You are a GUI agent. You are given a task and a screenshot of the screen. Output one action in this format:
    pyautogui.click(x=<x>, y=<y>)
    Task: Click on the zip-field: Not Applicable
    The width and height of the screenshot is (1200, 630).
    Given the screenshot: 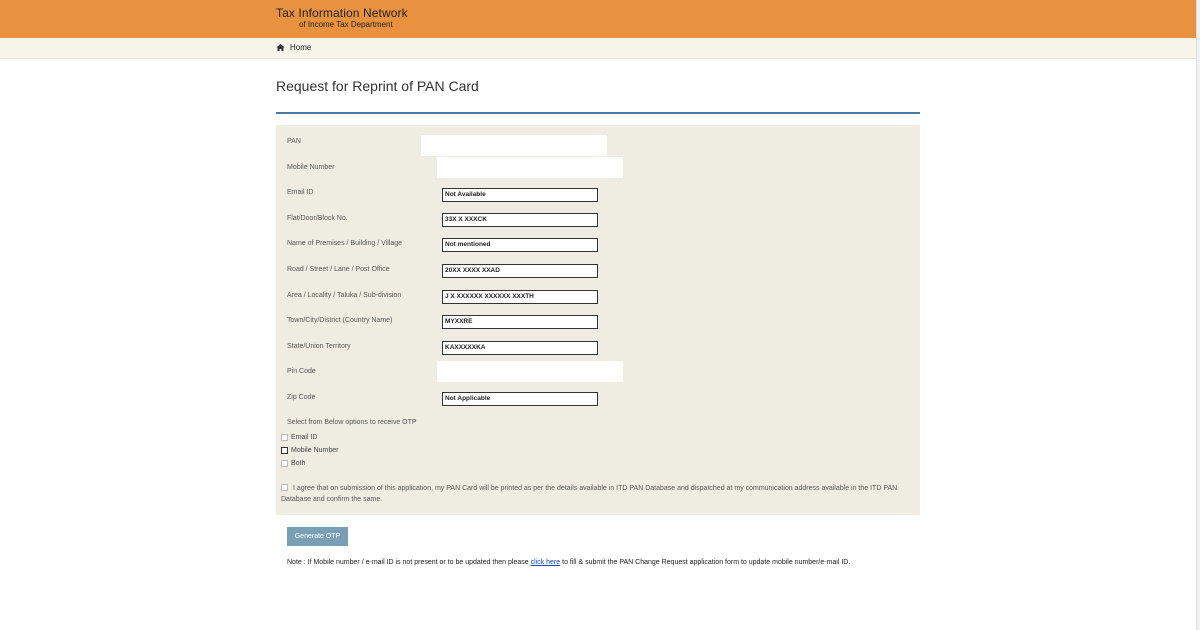 What is the action you would take?
    pyautogui.click(x=520, y=399)
    